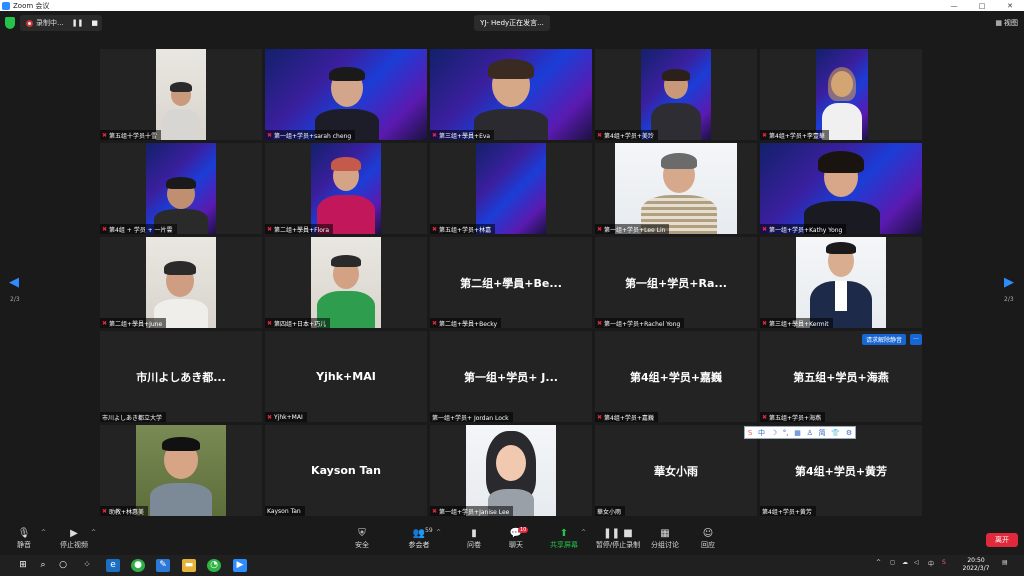 This screenshot has height=576, width=1024. Describe the element at coordinates (849, 433) in the screenshot. I see `ime-item: ⚙` at that location.